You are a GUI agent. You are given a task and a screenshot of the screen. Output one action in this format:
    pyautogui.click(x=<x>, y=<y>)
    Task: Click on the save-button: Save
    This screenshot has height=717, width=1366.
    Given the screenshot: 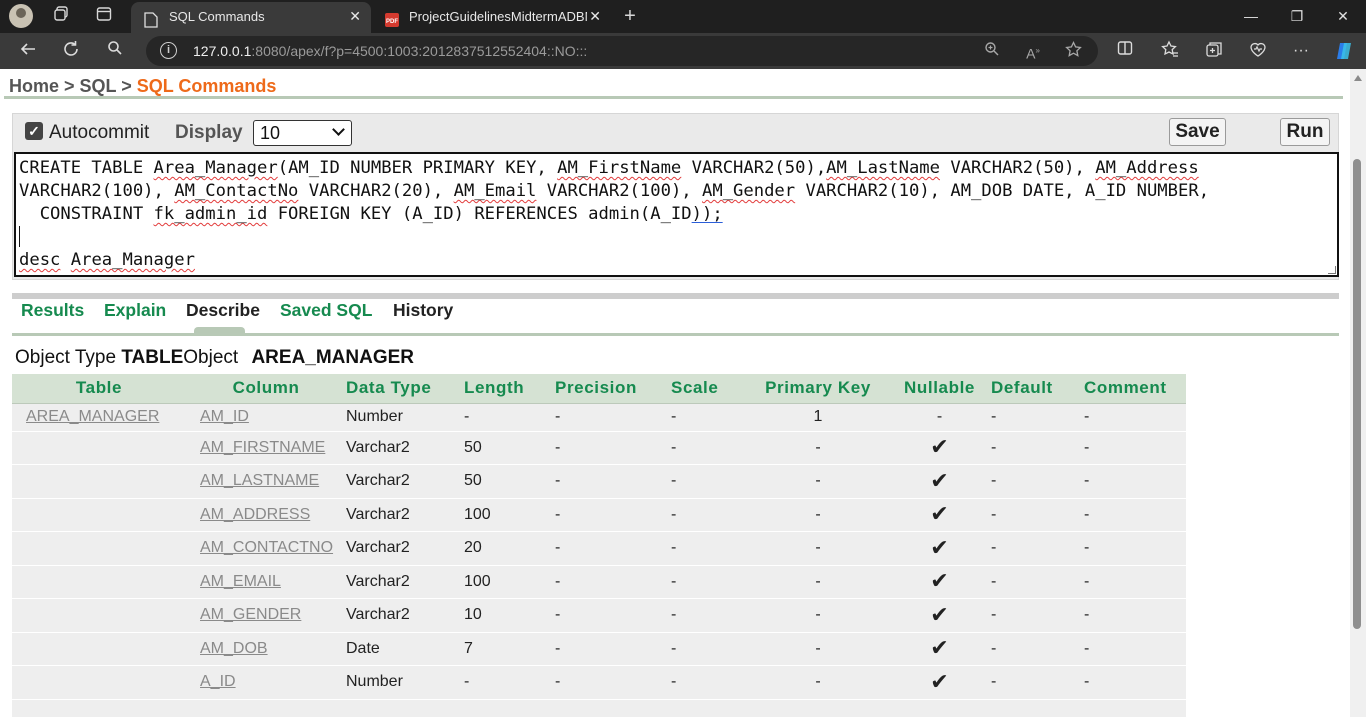 What is the action you would take?
    pyautogui.click(x=1197, y=132)
    